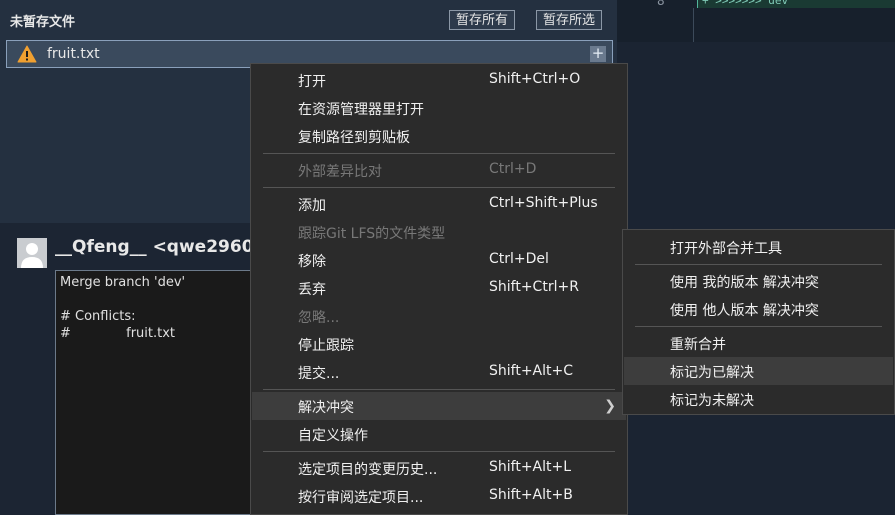 The width and height of the screenshot is (895, 515). I want to click on message-line: # fruit.txt, so click(118, 333).